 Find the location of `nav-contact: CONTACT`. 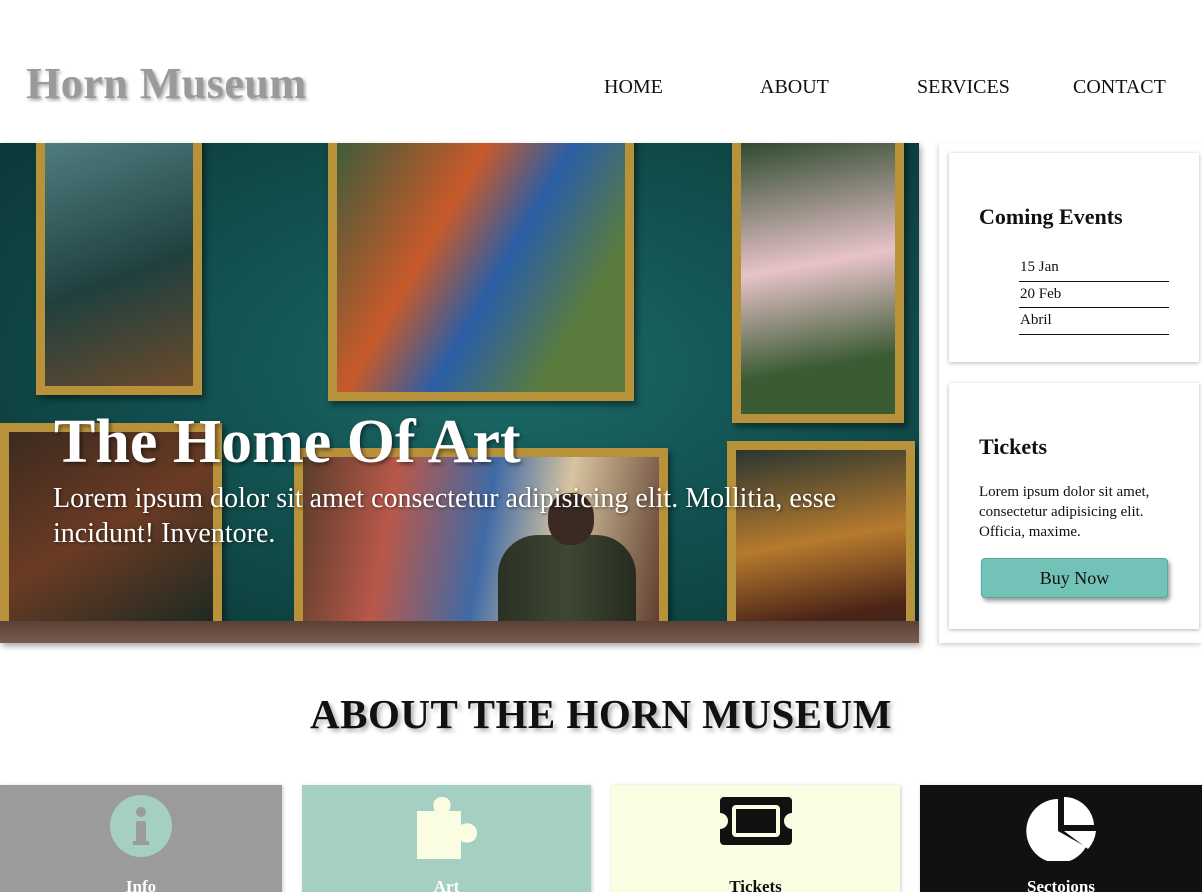

nav-contact: CONTACT is located at coordinates (1119, 87).